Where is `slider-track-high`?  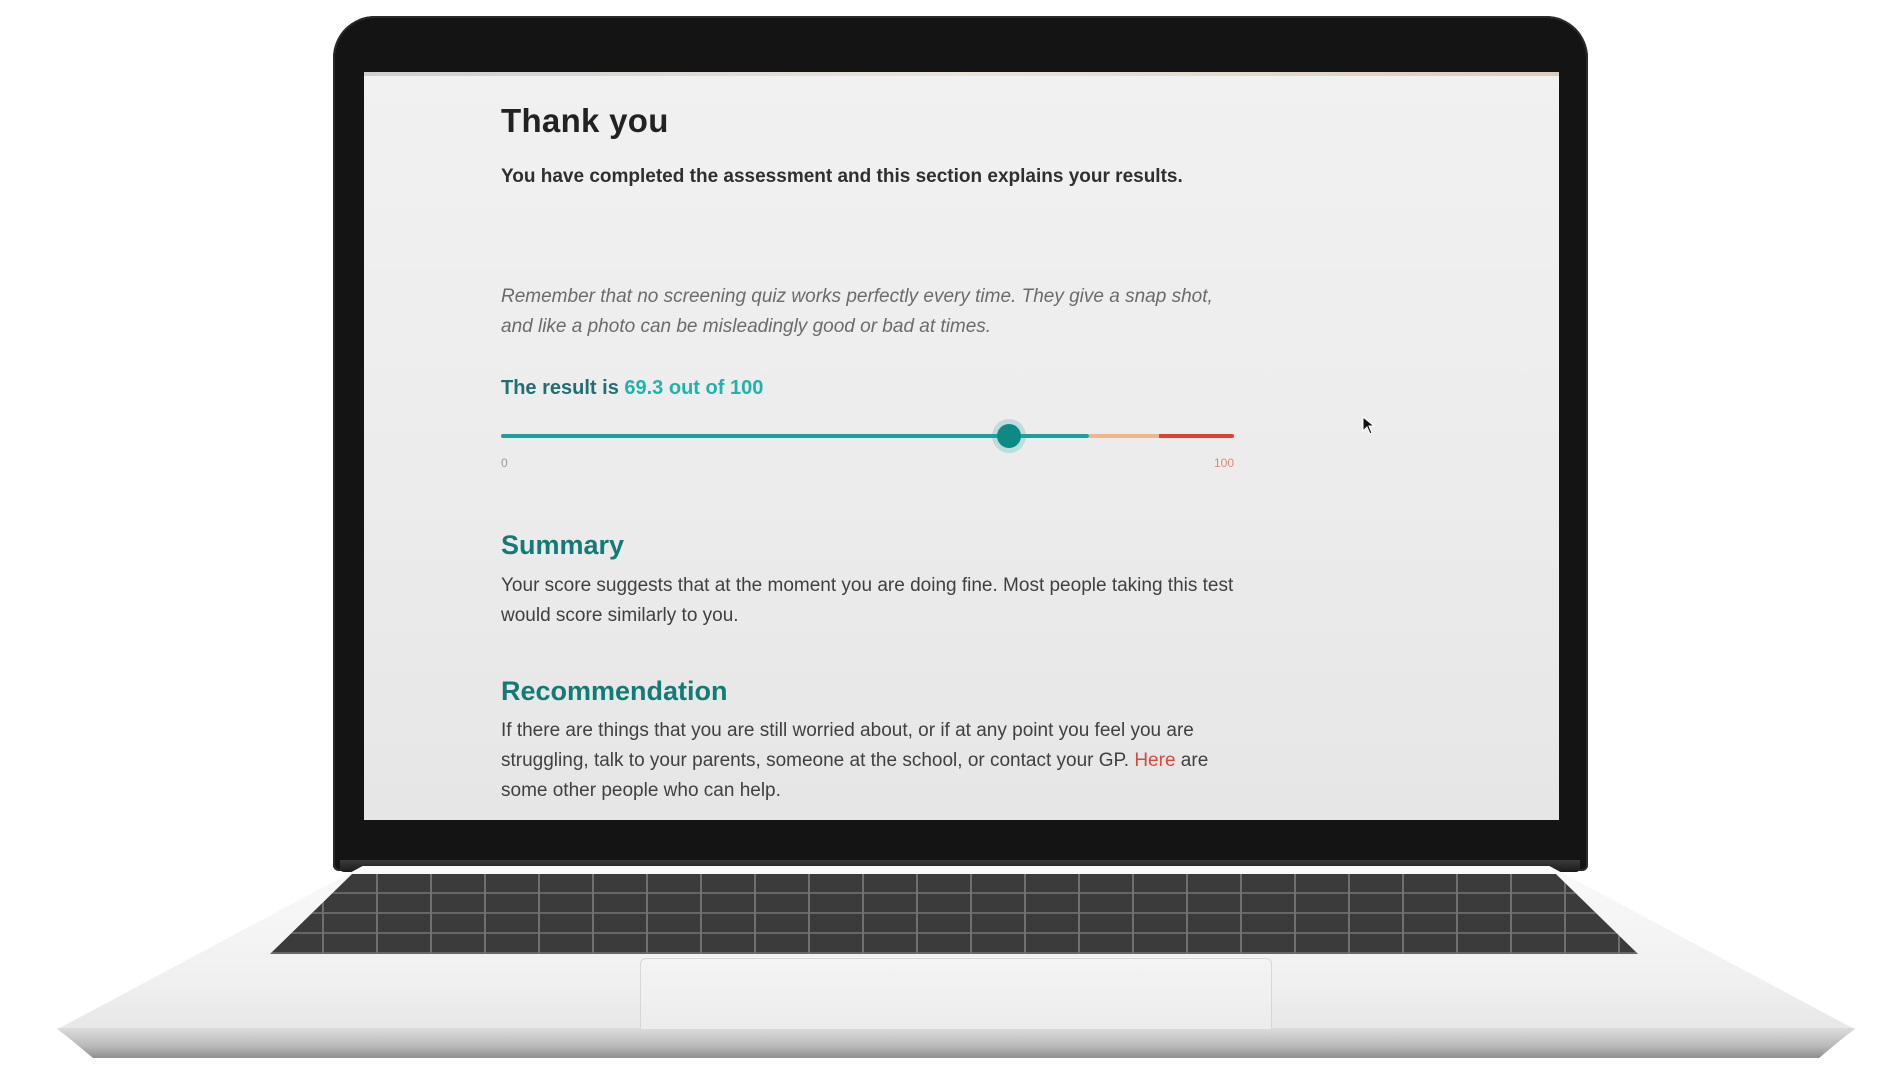
slider-track-high is located at coordinates (1196, 436).